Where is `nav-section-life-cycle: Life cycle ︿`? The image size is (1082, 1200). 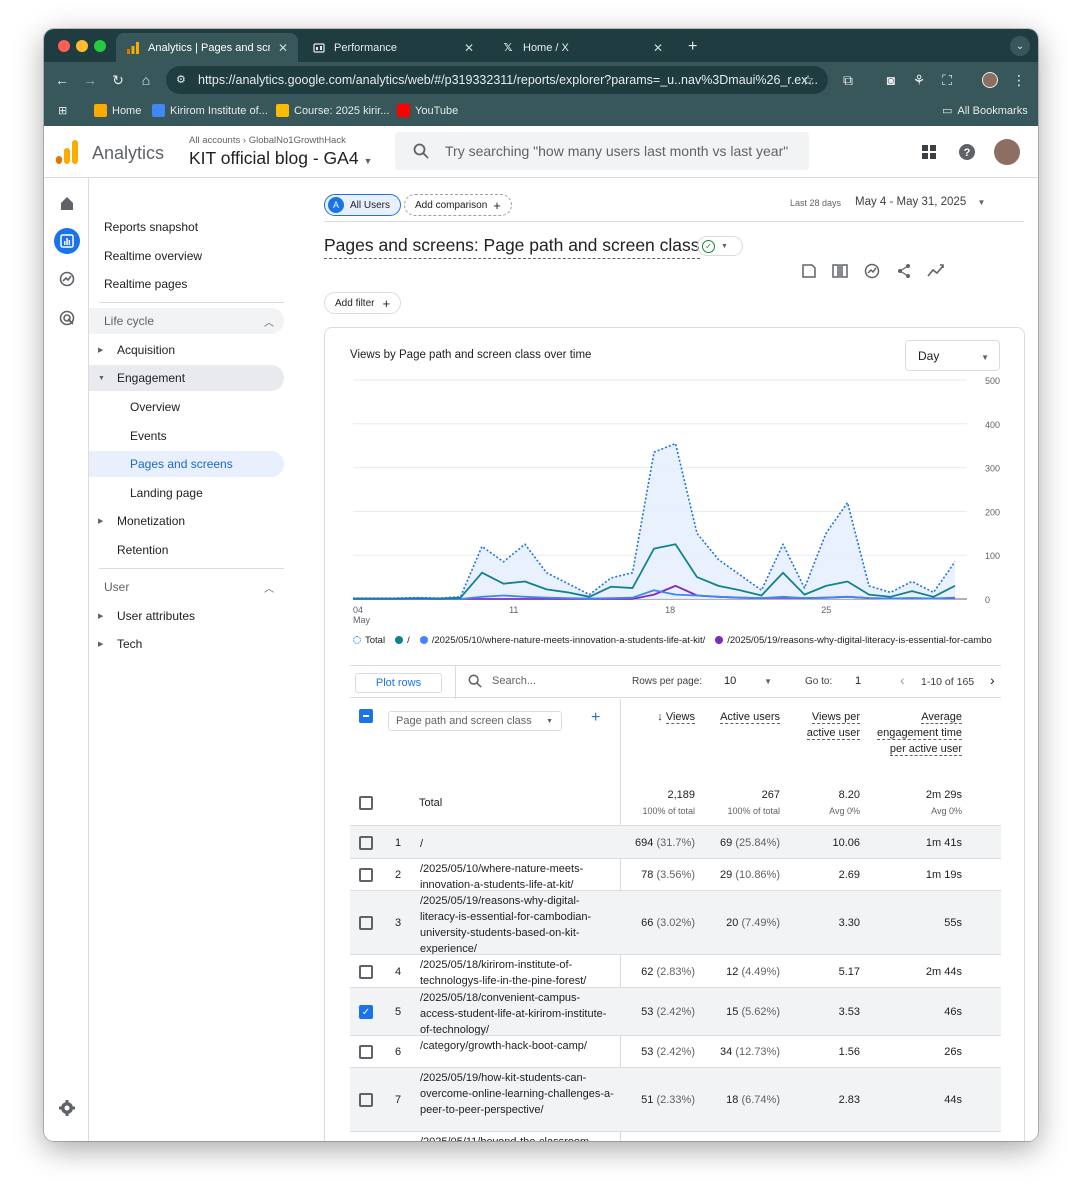
nav-section-life-cycle: Life cycle ︿ is located at coordinates (186, 321).